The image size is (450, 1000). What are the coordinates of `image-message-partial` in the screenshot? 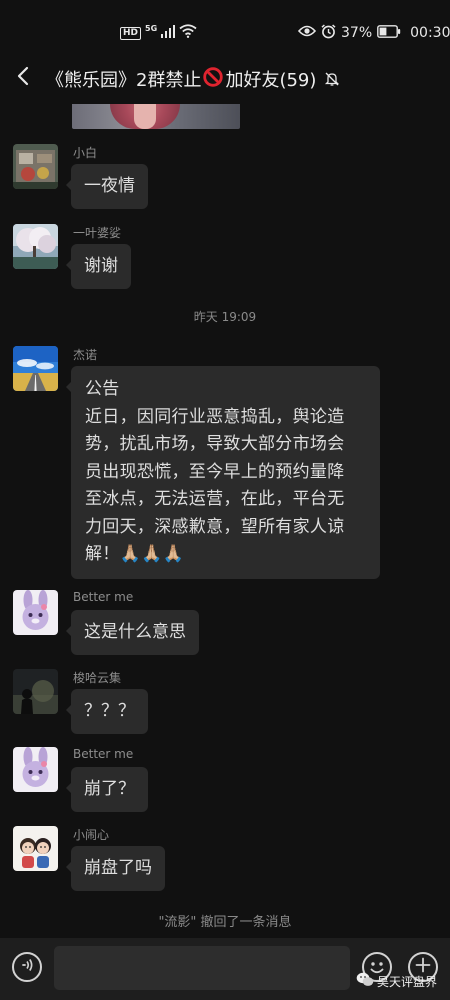 It's located at (156, 116).